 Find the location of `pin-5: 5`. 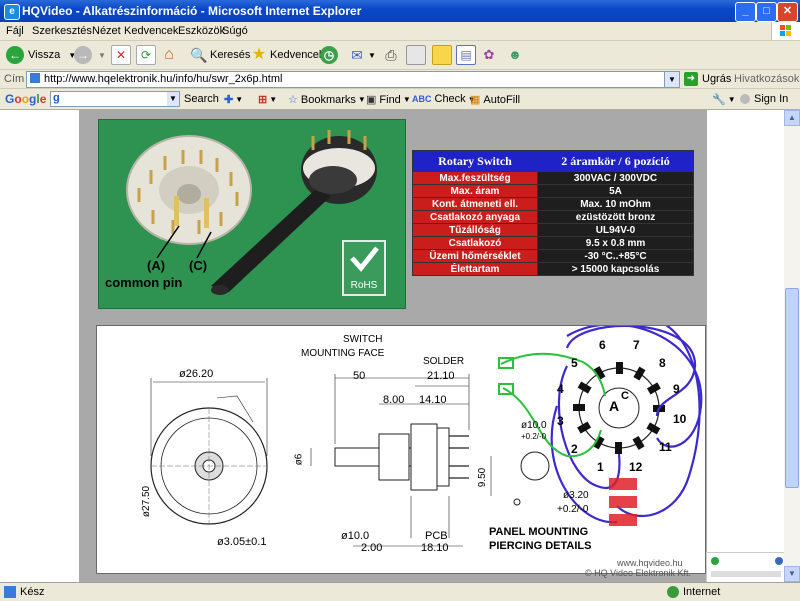

pin-5: 5 is located at coordinates (574, 363).